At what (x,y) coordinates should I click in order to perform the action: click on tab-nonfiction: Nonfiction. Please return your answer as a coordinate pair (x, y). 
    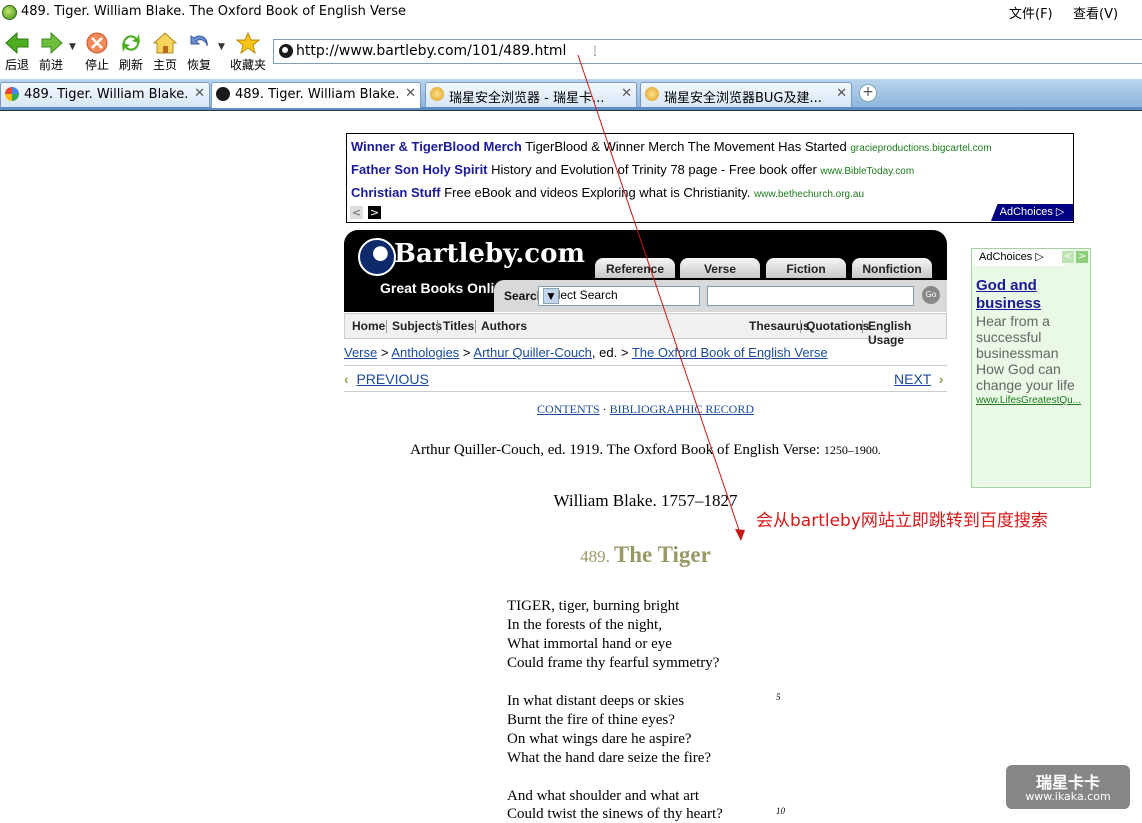
    Looking at the image, I should click on (892, 268).